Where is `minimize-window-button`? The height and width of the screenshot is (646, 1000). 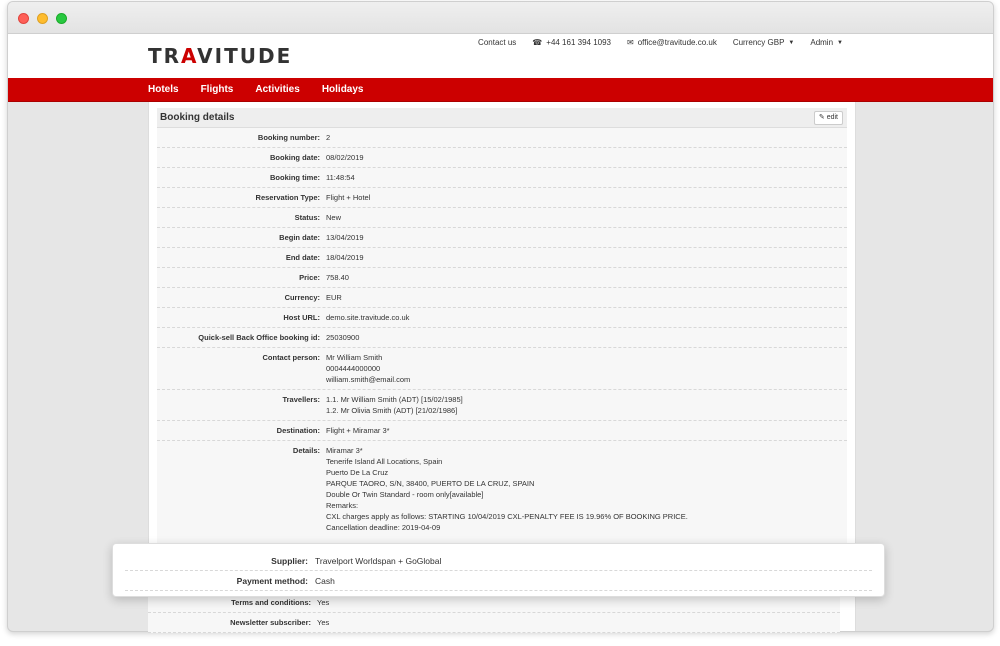 minimize-window-button is located at coordinates (42, 18).